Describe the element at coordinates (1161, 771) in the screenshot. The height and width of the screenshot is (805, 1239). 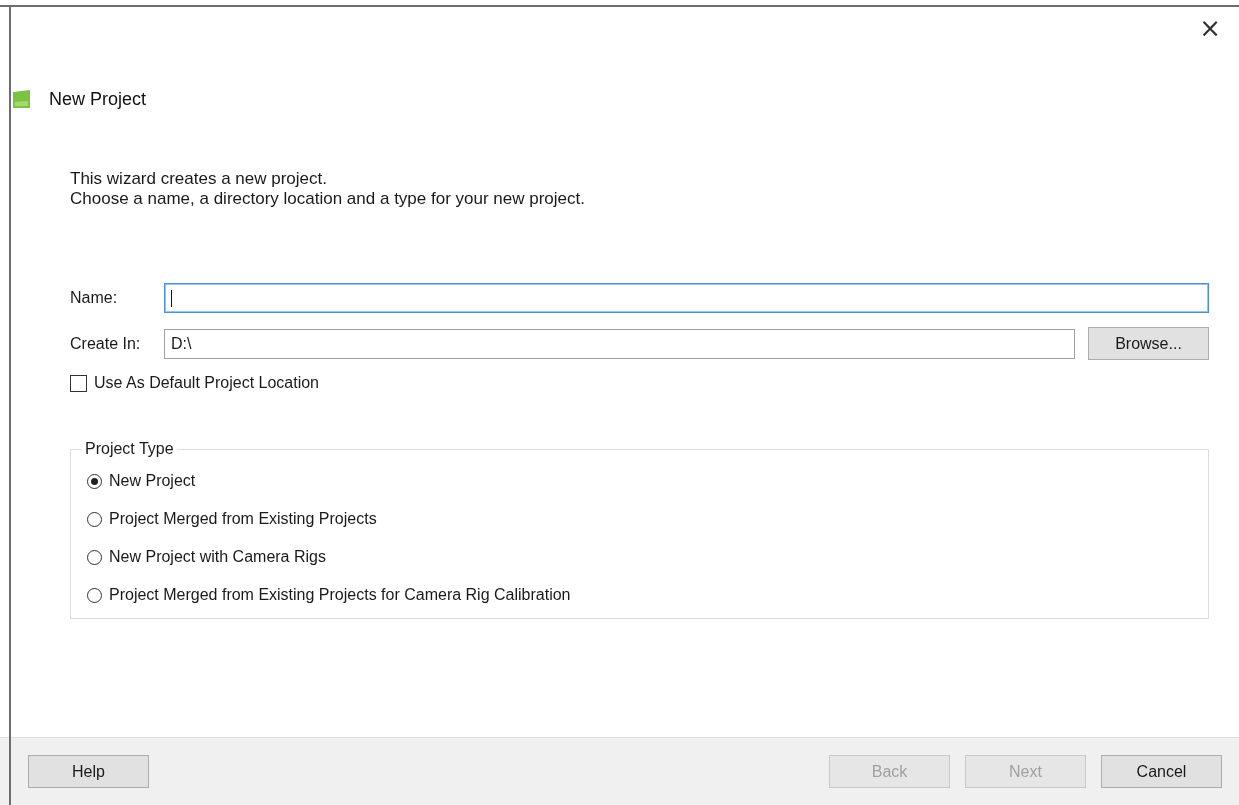
I see `dialog-button: Cancel` at that location.